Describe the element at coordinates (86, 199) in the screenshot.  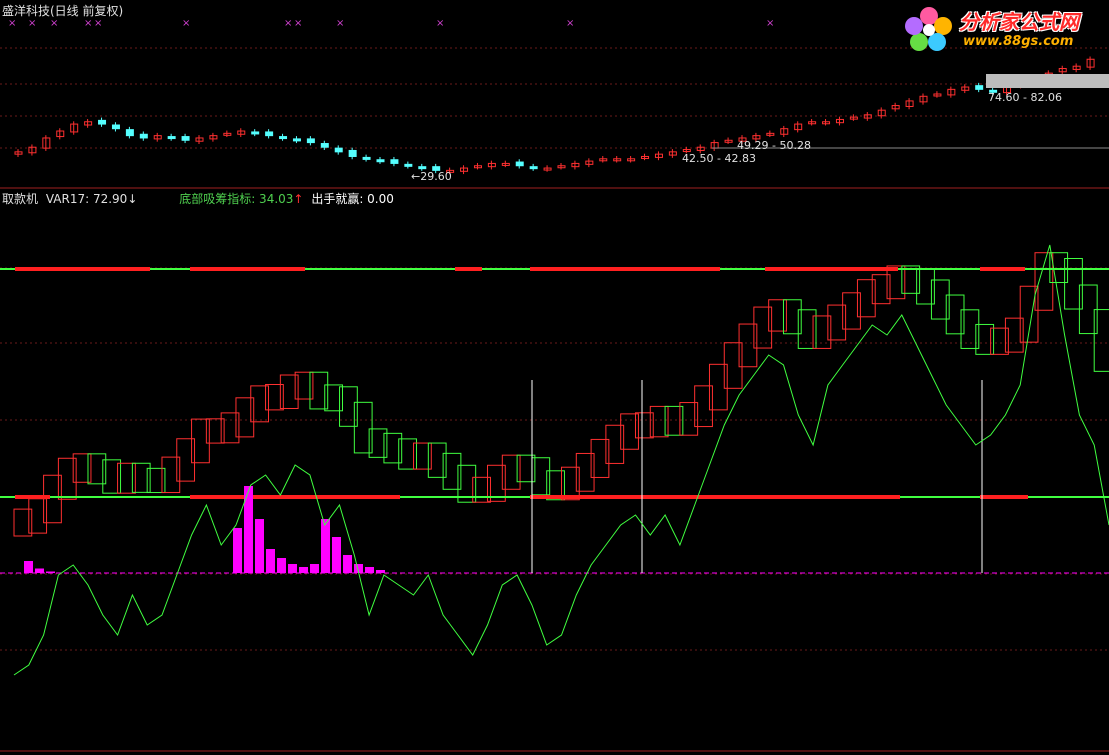
I see `var17-value: VAR17: 72.90` at that location.